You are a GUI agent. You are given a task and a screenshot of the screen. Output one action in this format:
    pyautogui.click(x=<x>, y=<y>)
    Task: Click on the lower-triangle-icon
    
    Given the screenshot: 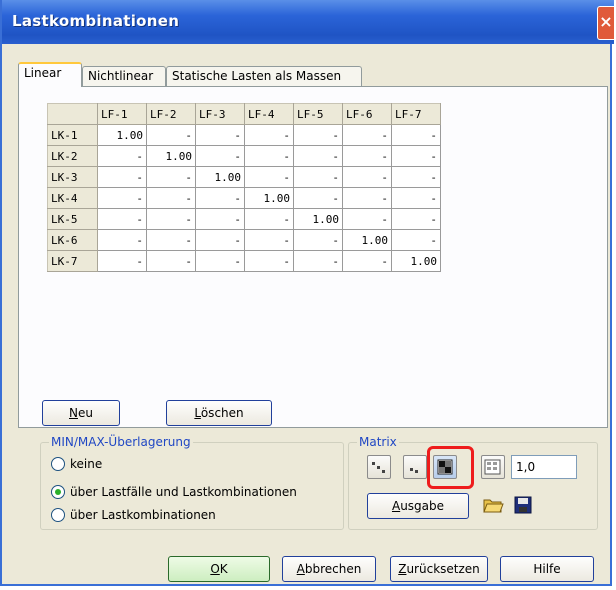 What is the action you would take?
    pyautogui.click(x=379, y=467)
    